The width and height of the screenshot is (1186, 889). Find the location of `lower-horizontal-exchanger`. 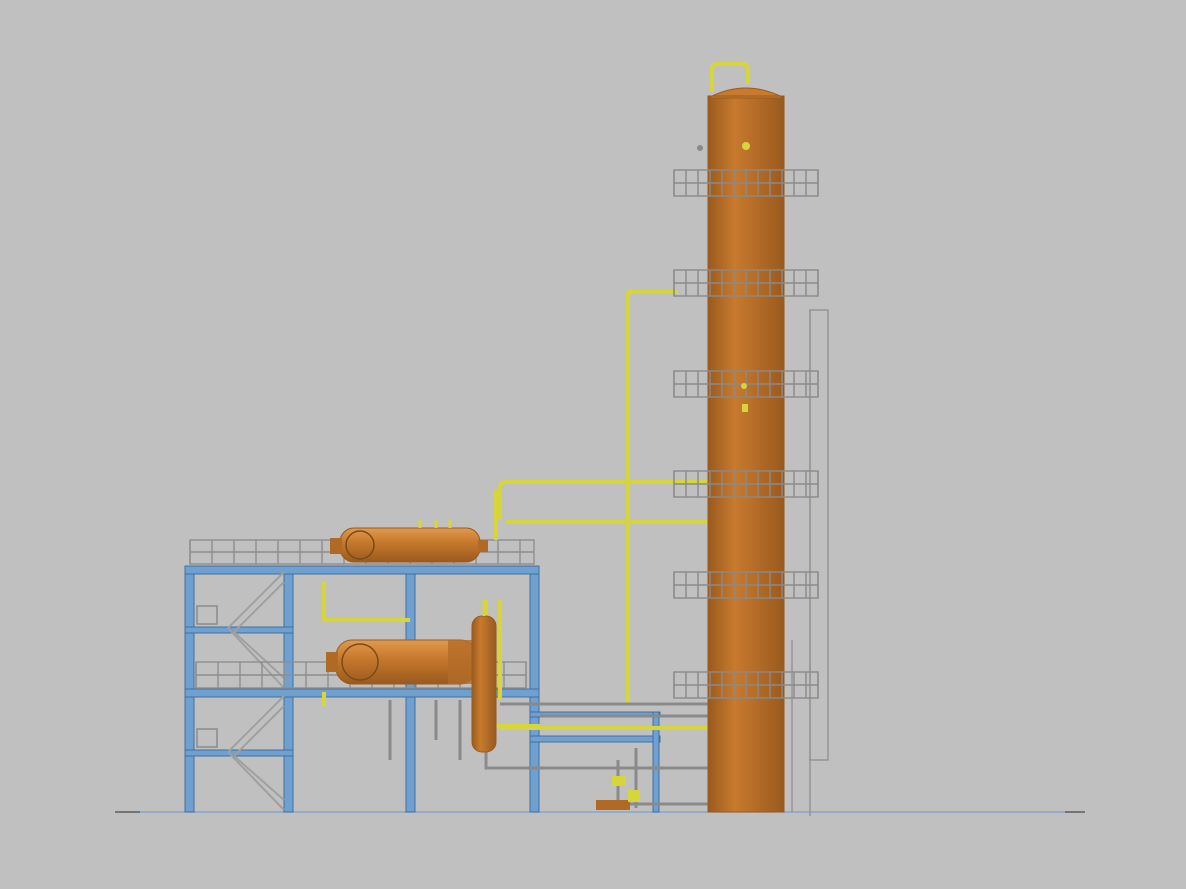

lower-horizontal-exchanger is located at coordinates (401, 662).